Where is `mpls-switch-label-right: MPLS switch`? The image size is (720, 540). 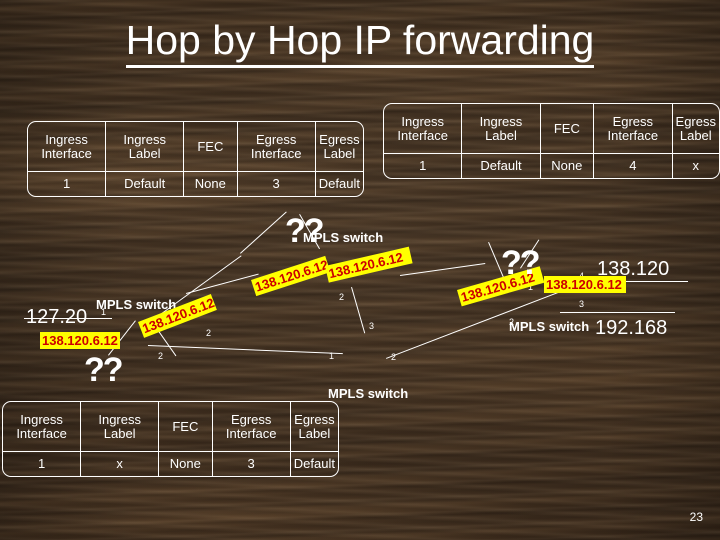
mpls-switch-label-right: MPLS switch is located at coordinates (549, 326).